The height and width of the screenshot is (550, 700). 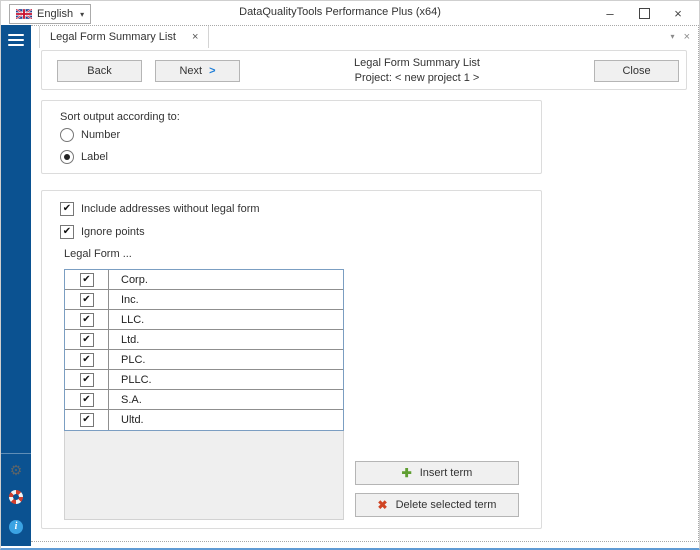 I want to click on row-label: Corp., so click(x=134, y=279).